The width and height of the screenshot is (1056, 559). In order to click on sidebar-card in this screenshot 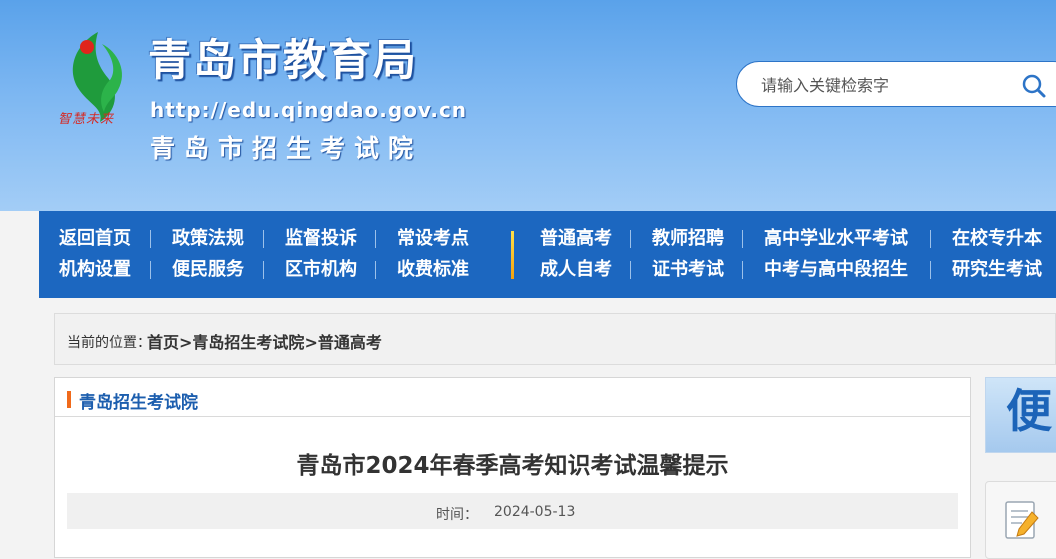, I will do `click(1020, 520)`.